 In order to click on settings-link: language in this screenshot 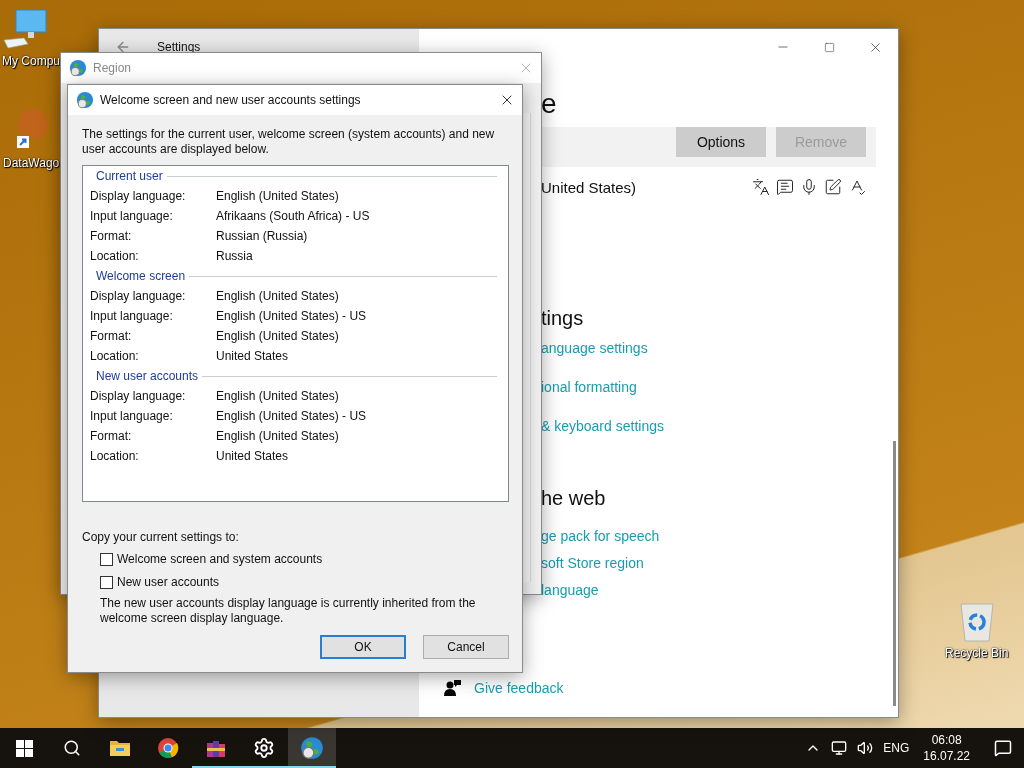, I will do `click(570, 590)`.